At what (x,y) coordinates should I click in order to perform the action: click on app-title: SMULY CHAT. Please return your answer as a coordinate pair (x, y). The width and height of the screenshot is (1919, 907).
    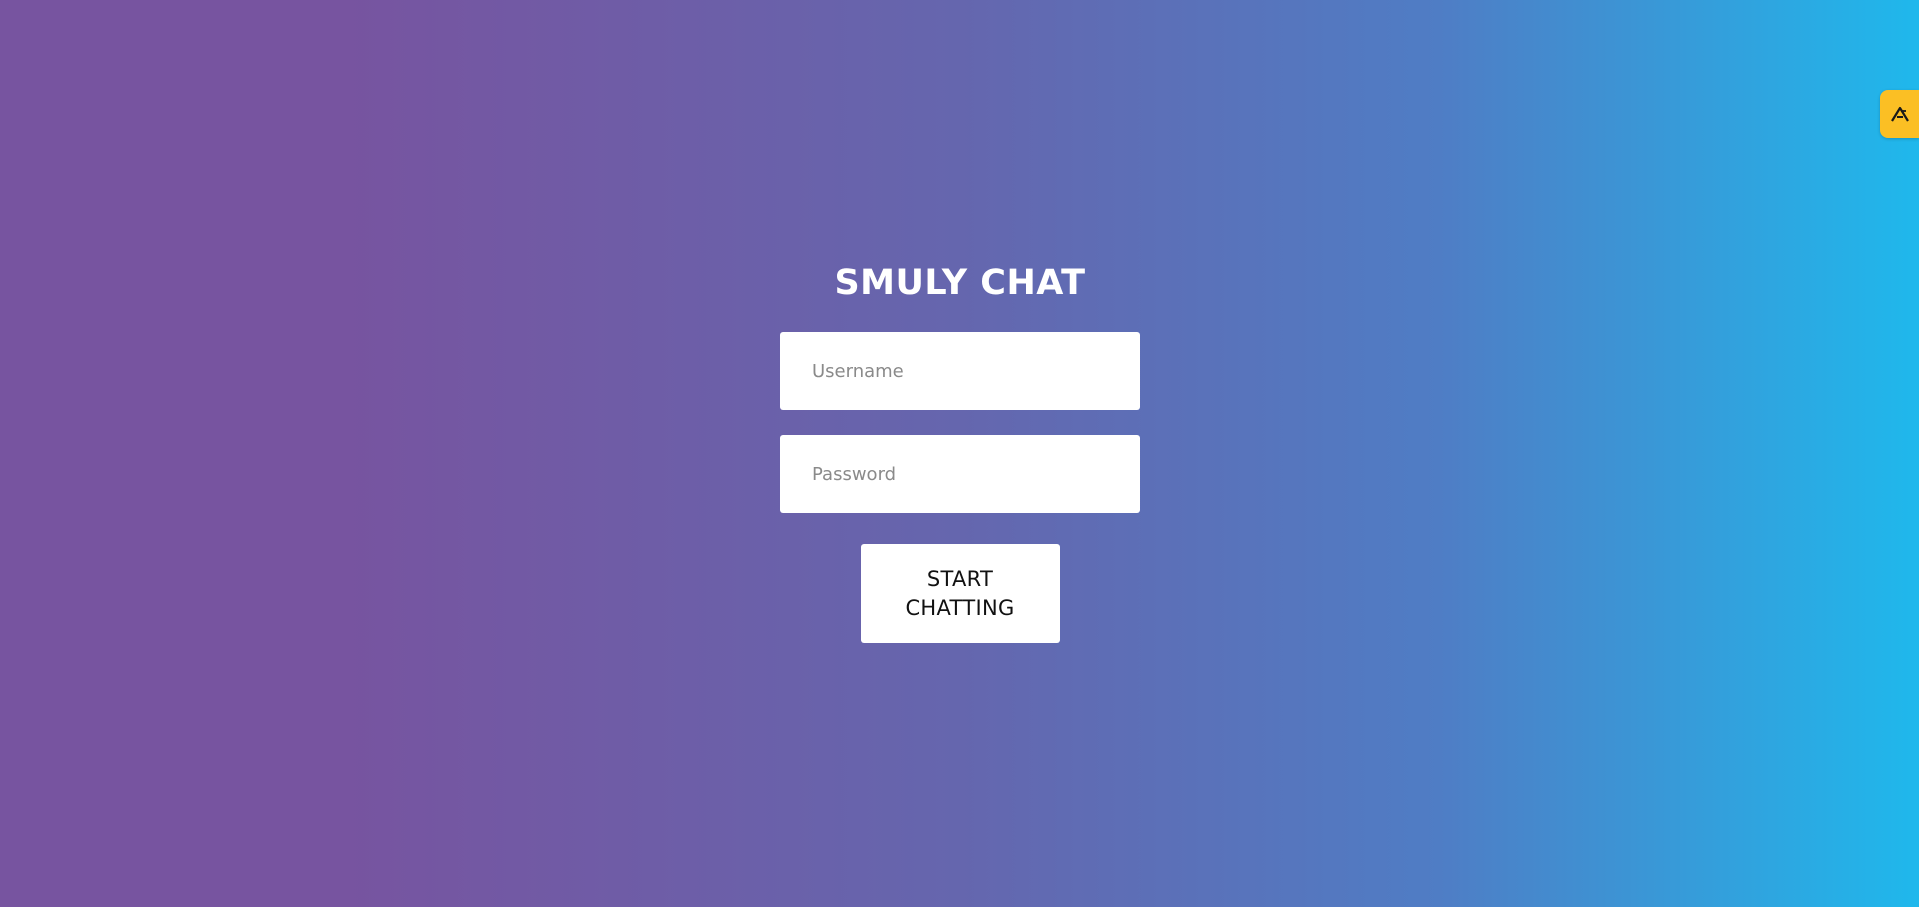
    Looking at the image, I should click on (960, 283).